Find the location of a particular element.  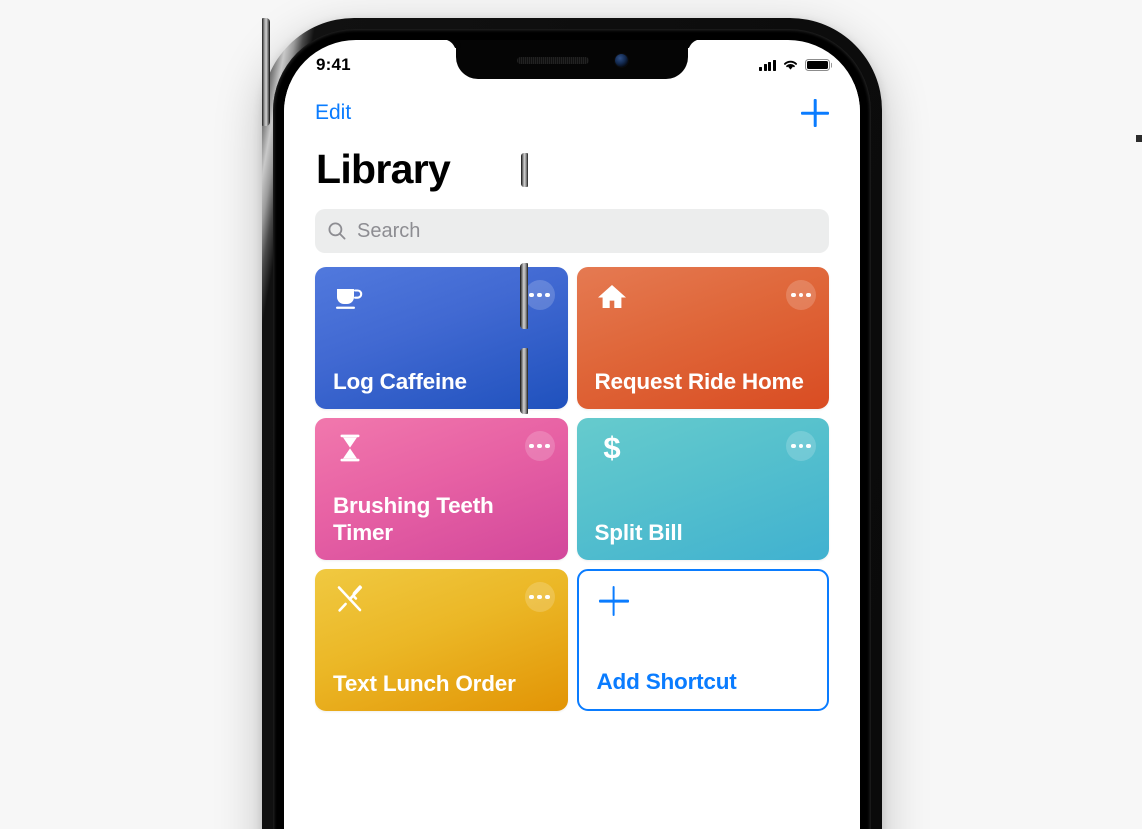

front-camera-icon is located at coordinates (621, 60).